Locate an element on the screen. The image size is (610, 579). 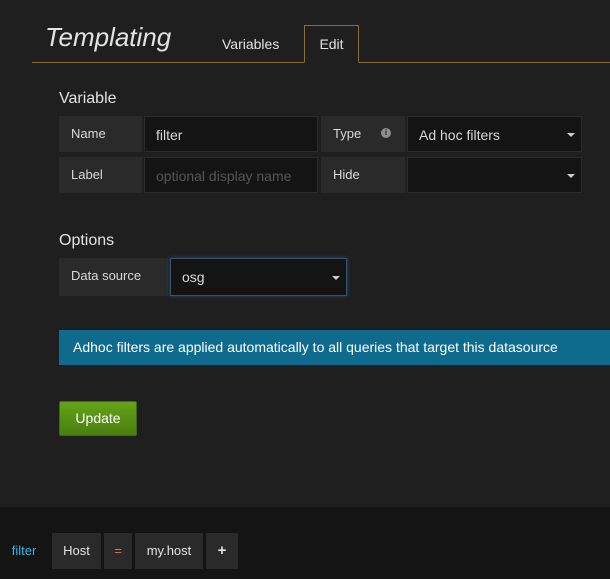
type-label: Type i is located at coordinates (363, 134).